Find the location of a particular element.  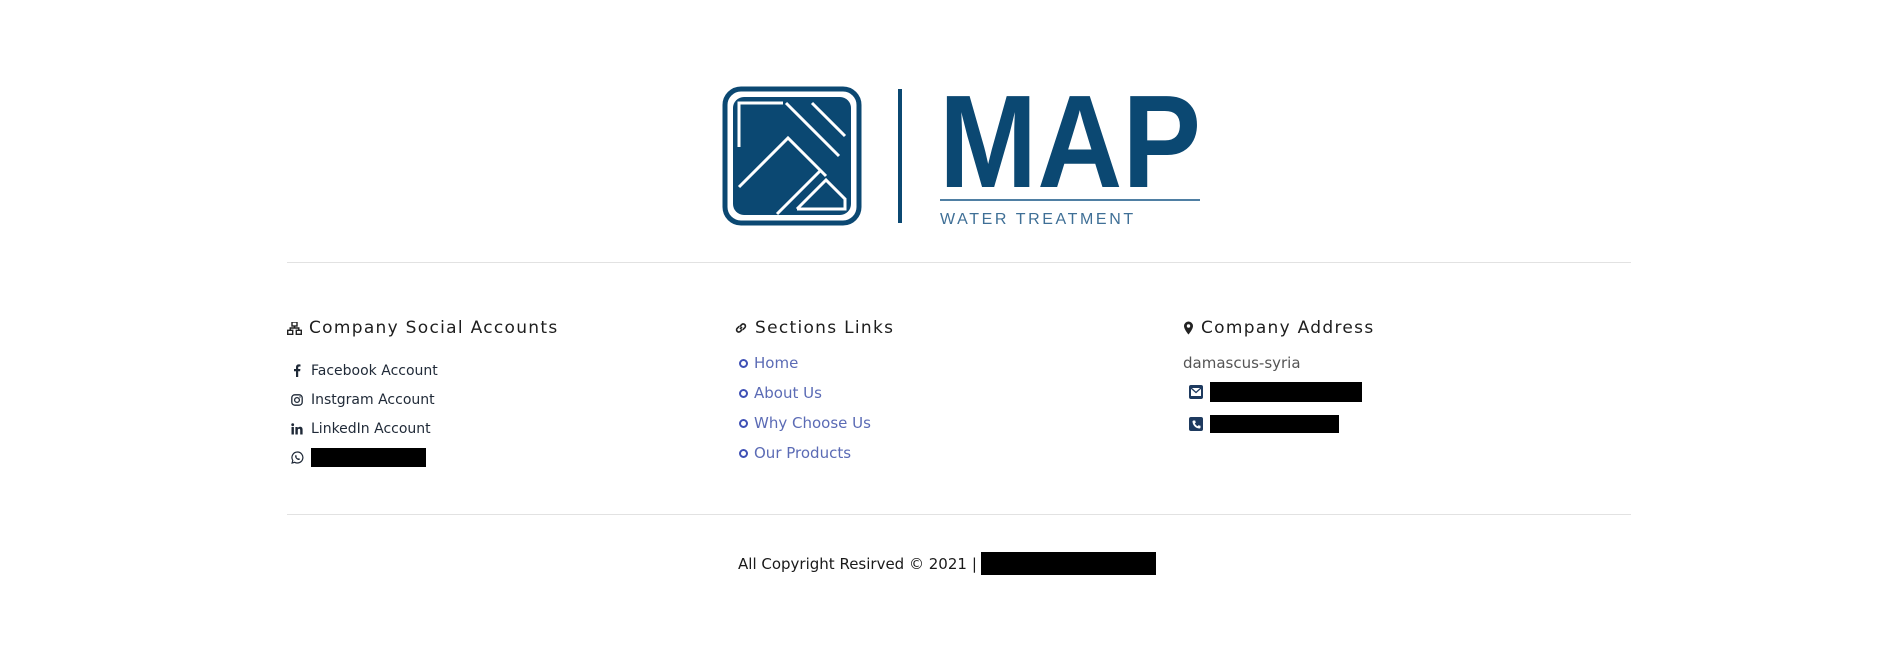

nav-link-our-products-label: Our Products is located at coordinates (803, 453).